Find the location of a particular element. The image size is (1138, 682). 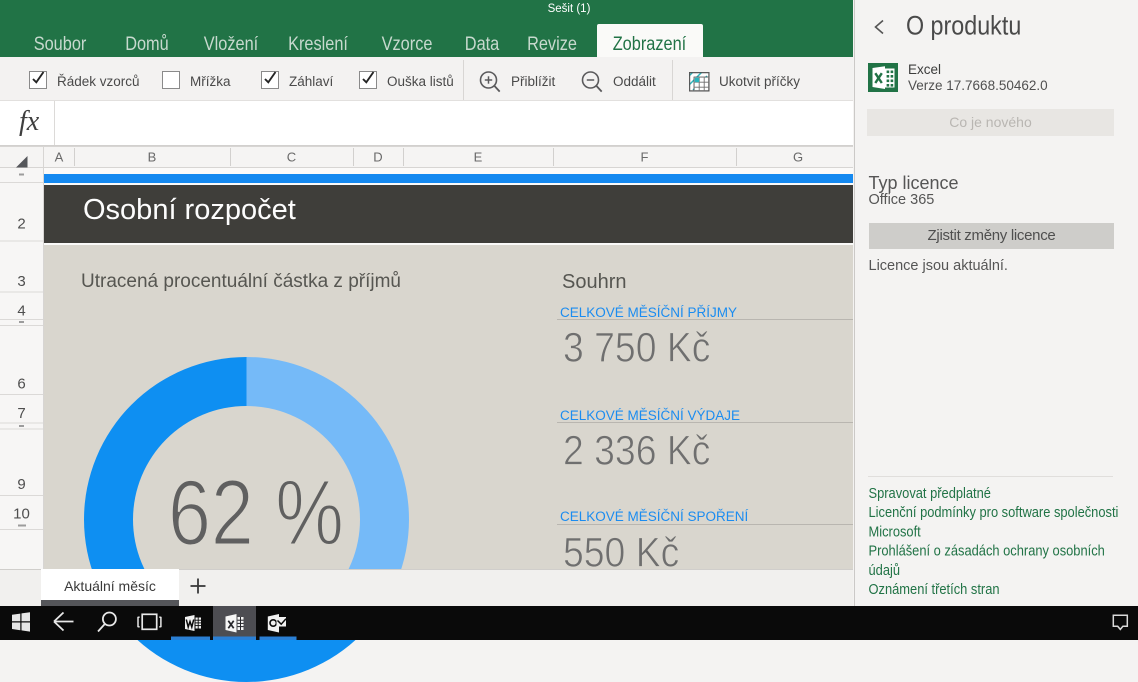

svg-text: D is located at coordinates (377, 157).